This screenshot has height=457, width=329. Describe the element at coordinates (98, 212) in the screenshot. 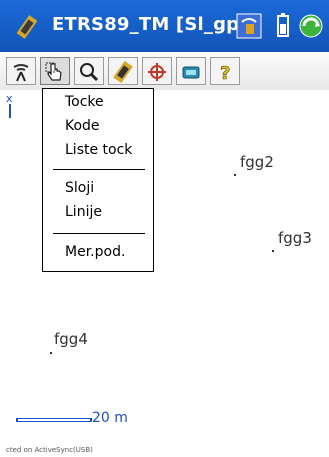

I see `menu-item-linije: Linije` at that location.